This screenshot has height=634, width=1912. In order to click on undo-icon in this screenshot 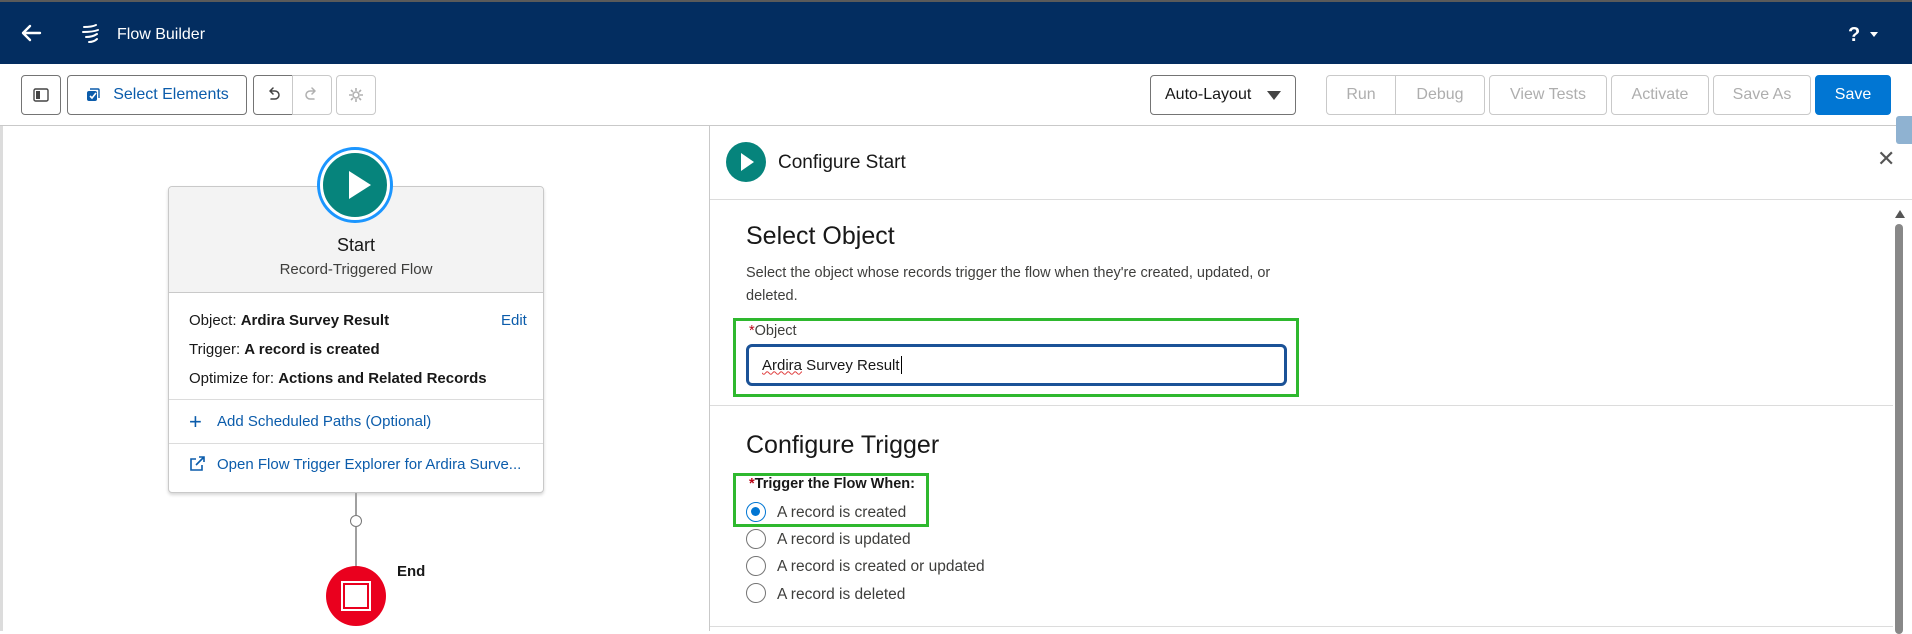, I will do `click(274, 93)`.